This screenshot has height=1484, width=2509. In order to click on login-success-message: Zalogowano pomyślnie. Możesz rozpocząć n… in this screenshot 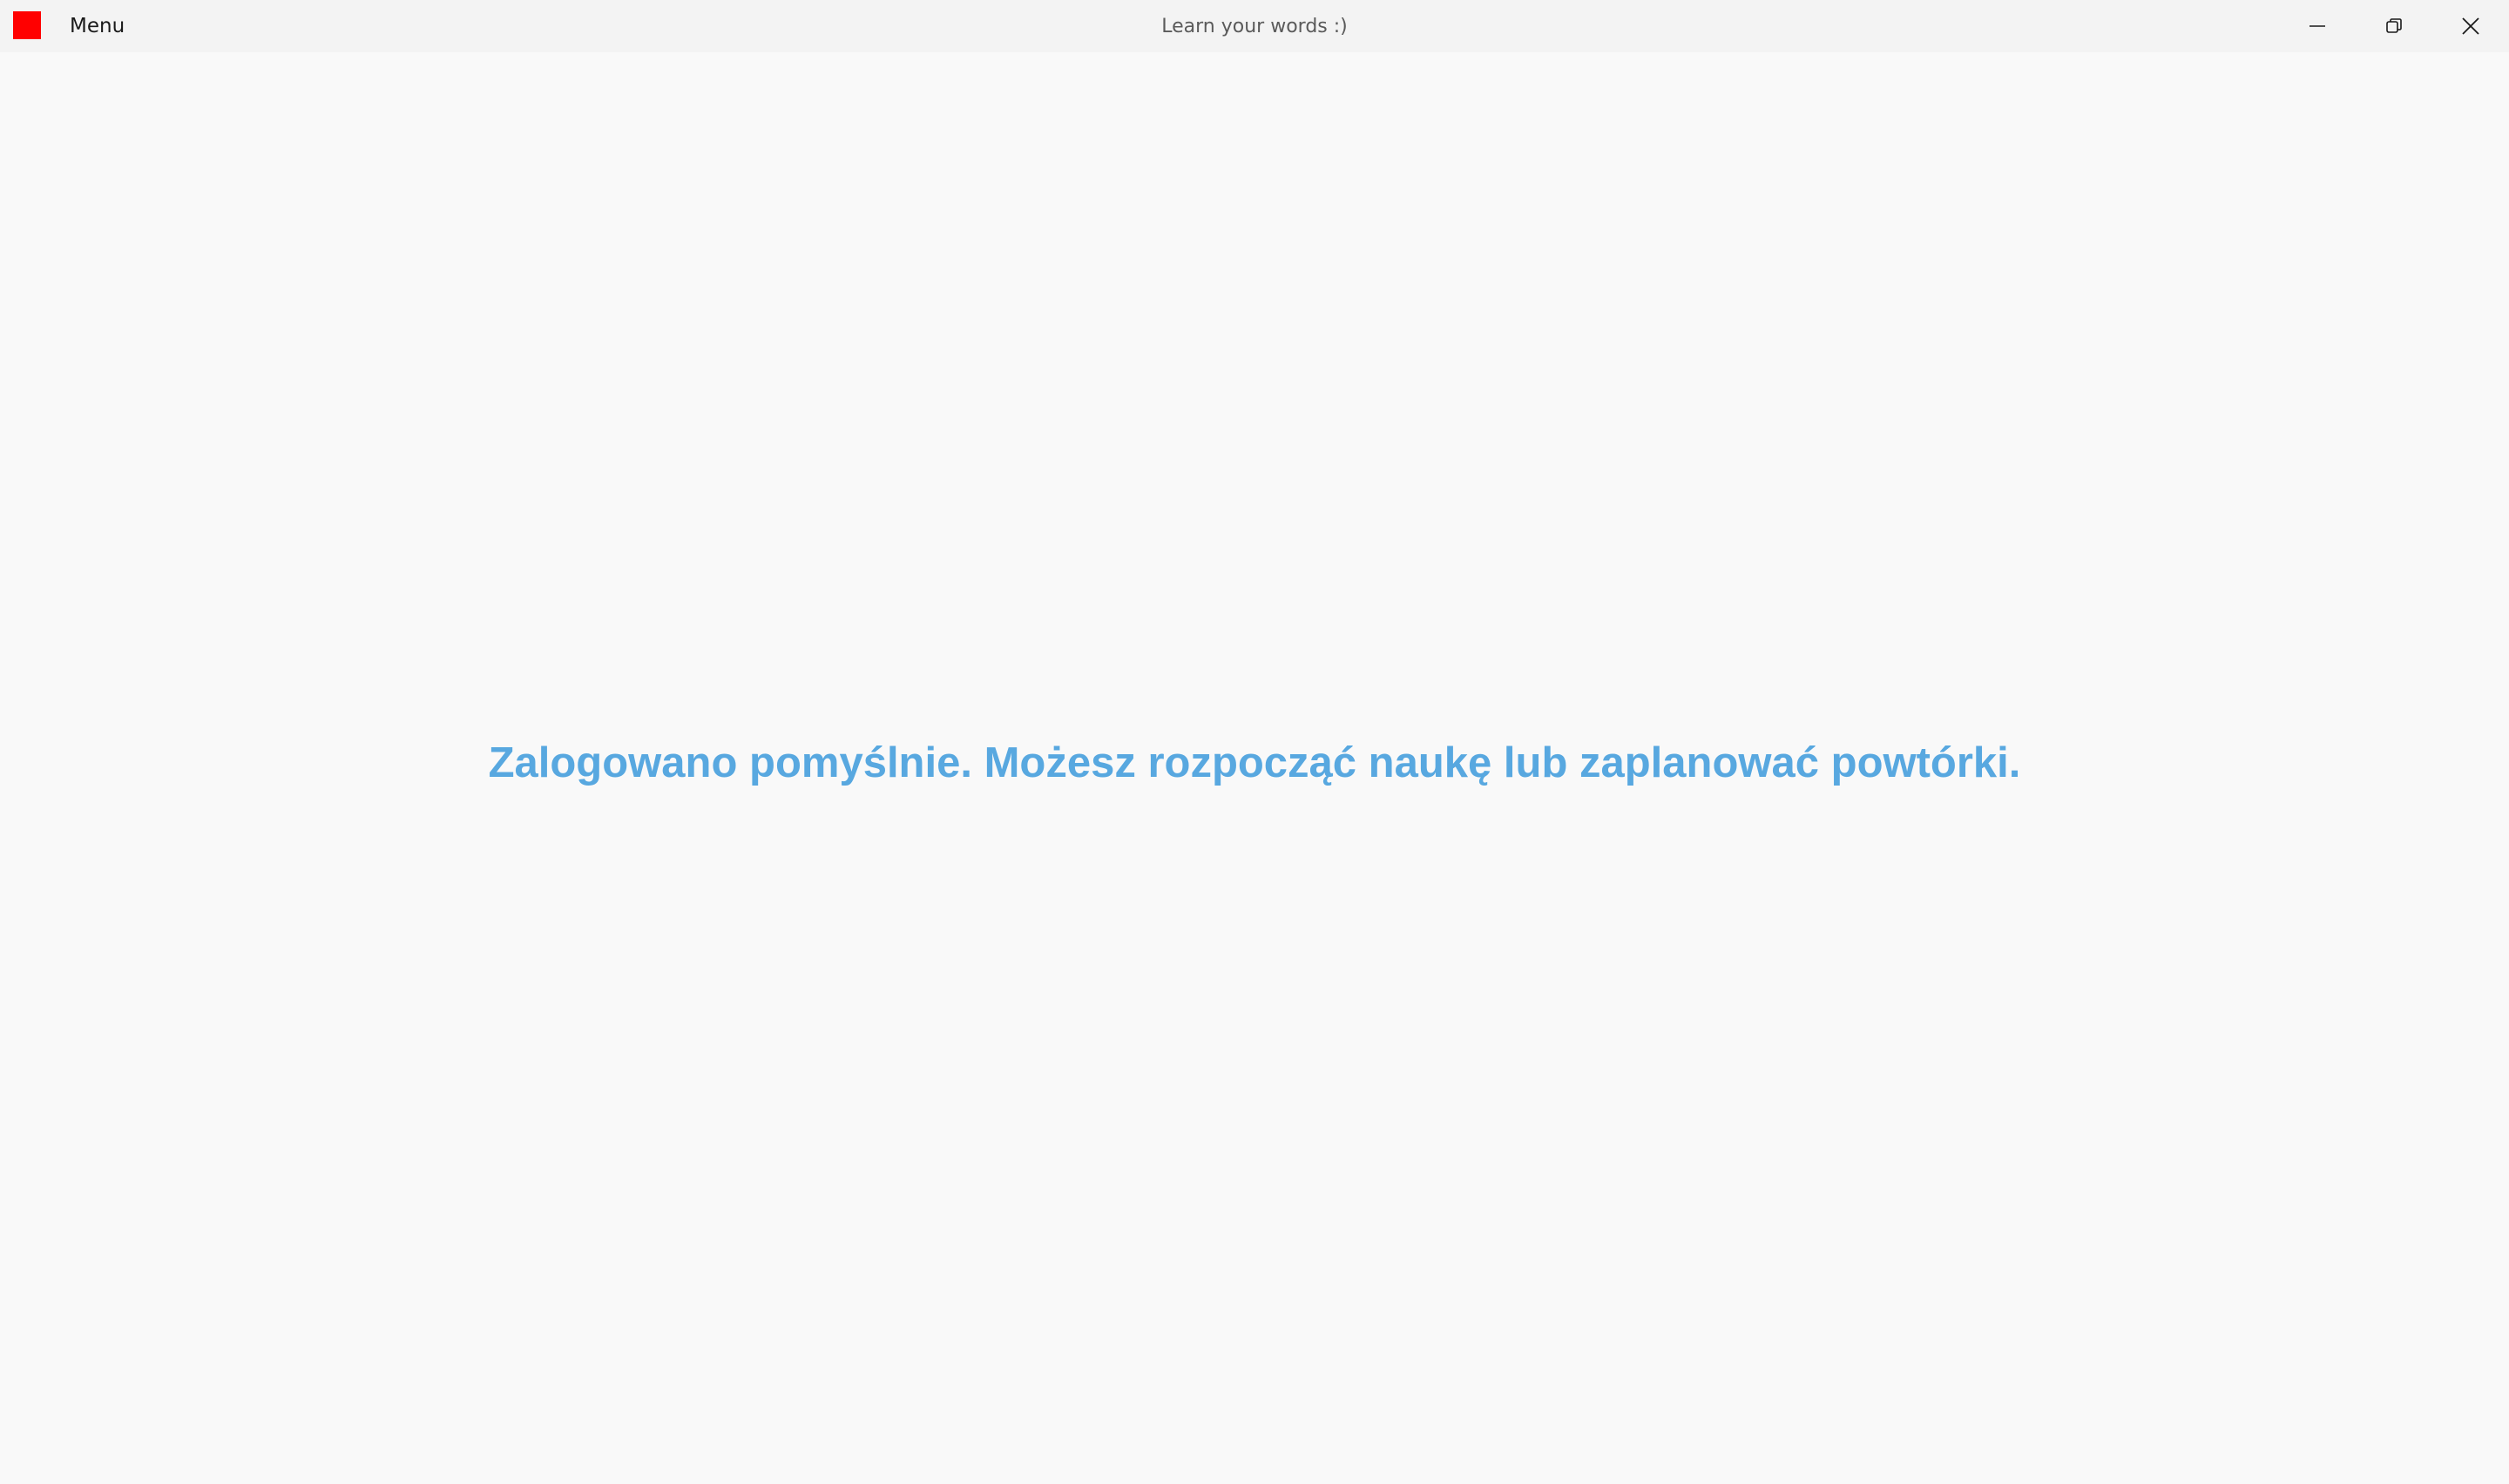, I will do `click(1254, 762)`.